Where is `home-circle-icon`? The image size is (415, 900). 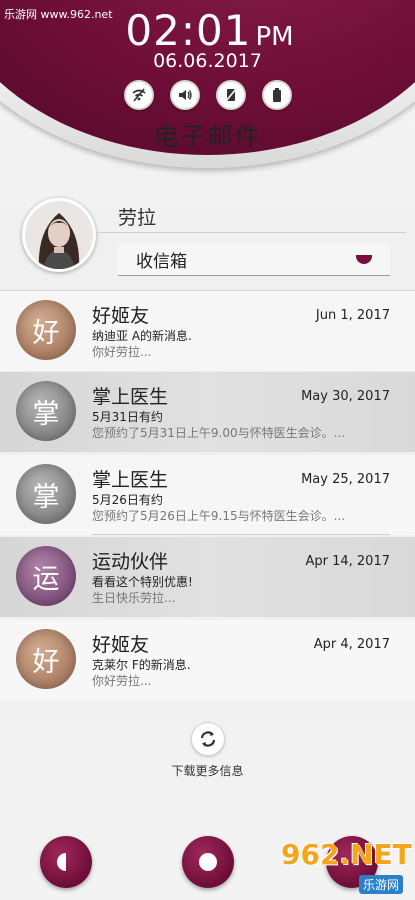 home-circle-icon is located at coordinates (208, 862).